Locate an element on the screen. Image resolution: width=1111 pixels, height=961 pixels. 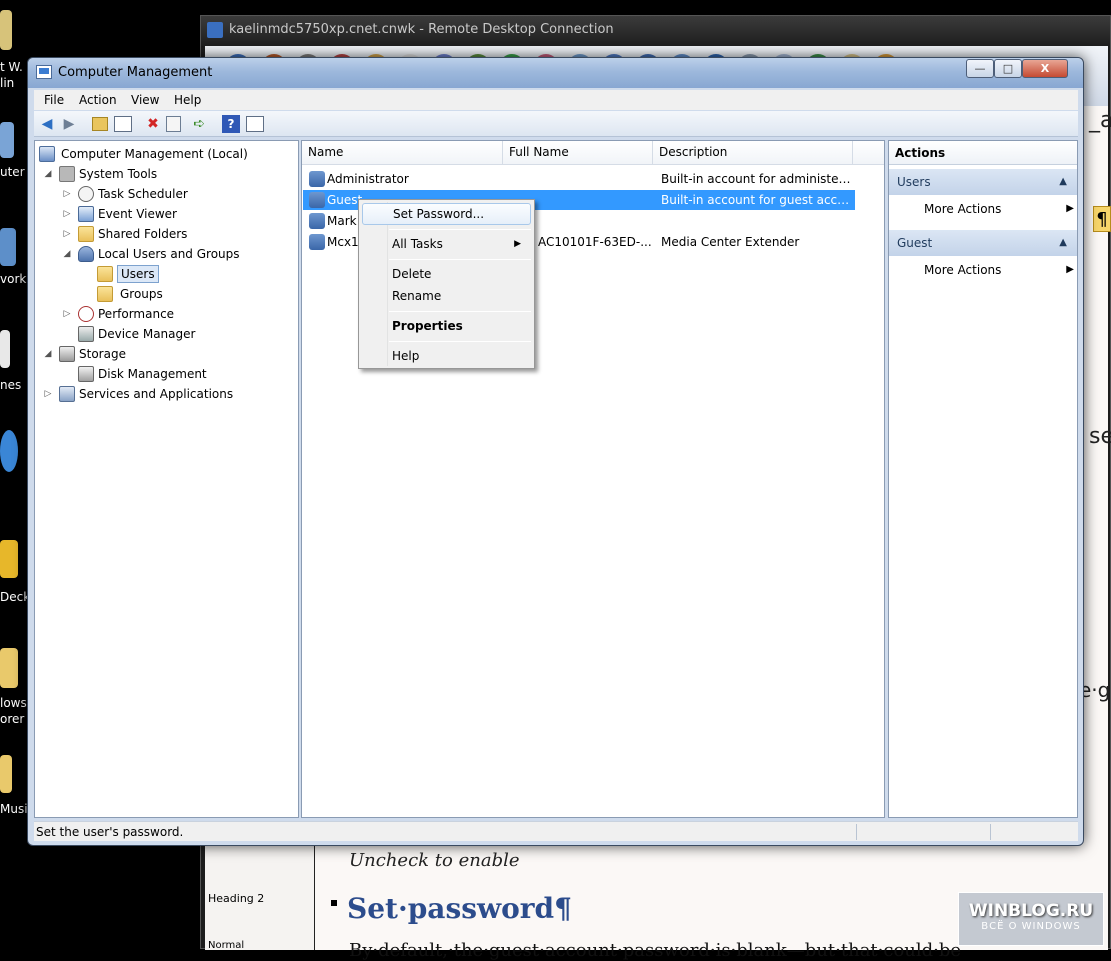
tree-label: Computer Management (Local) is located at coordinates (154, 154).